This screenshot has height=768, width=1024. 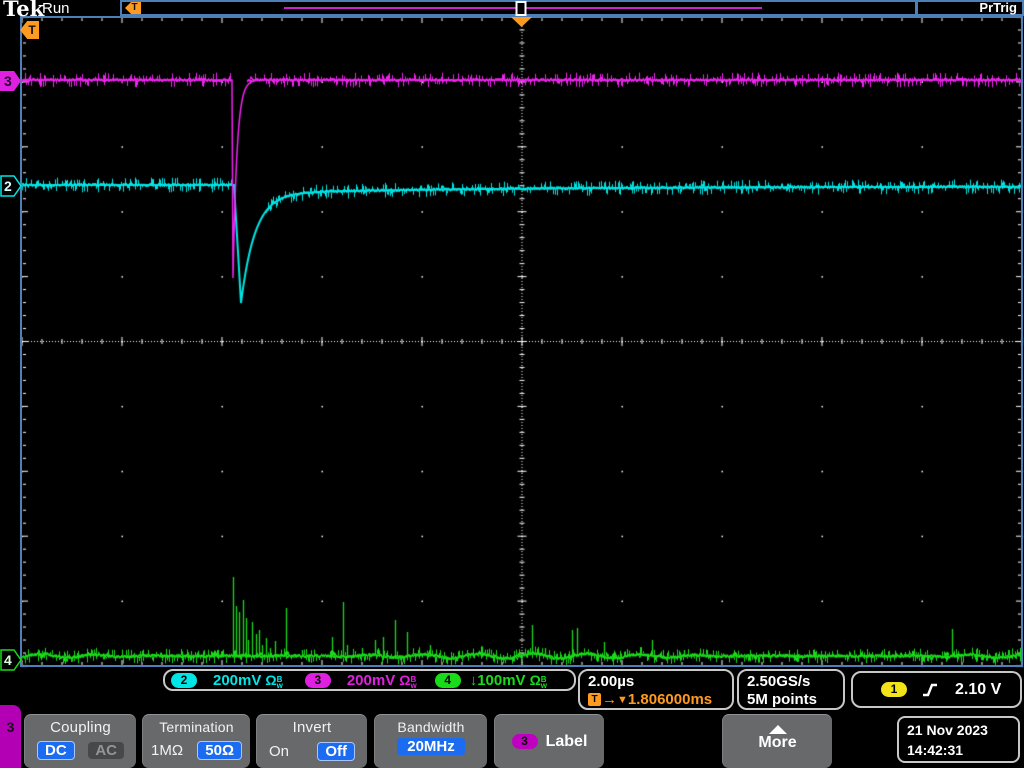 I want to click on bandwidth-value: 20MHz, so click(x=431, y=746).